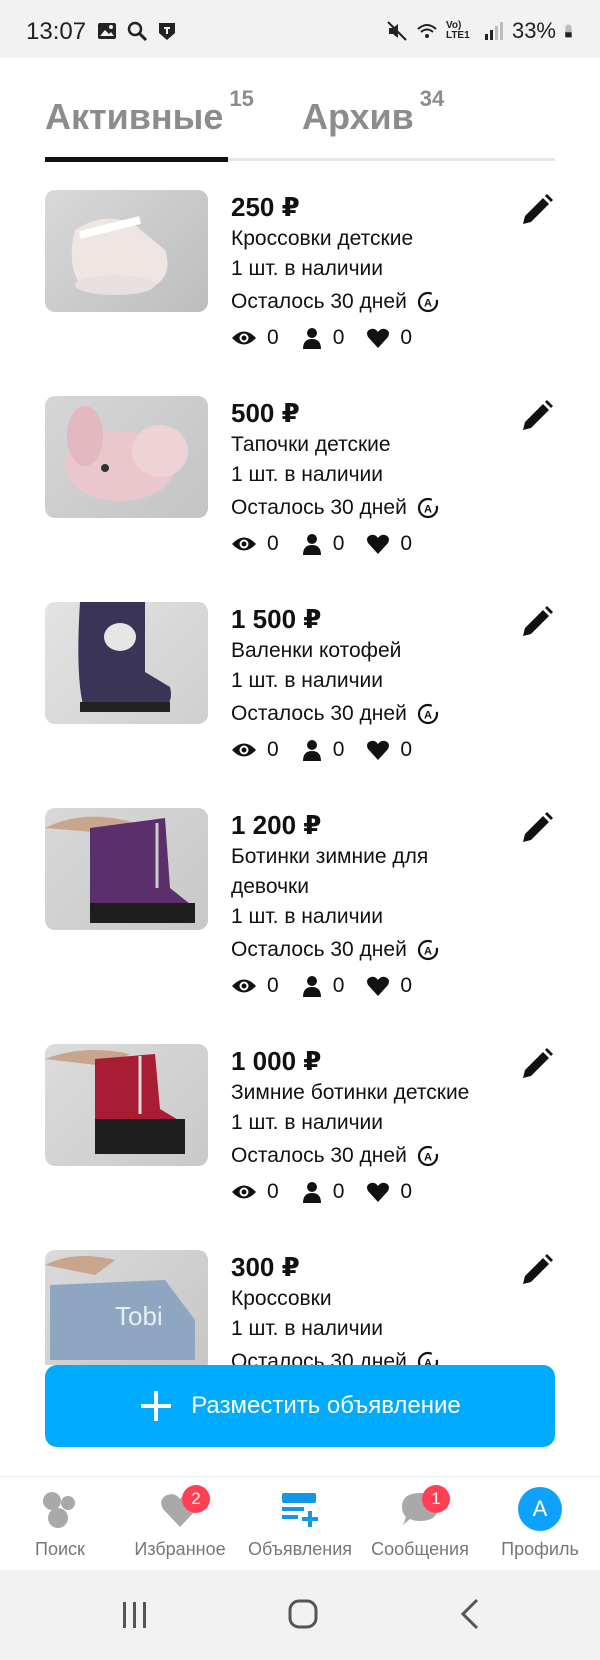 The width and height of the screenshot is (600, 1660). I want to click on battery-percent: 33%, so click(533, 30).